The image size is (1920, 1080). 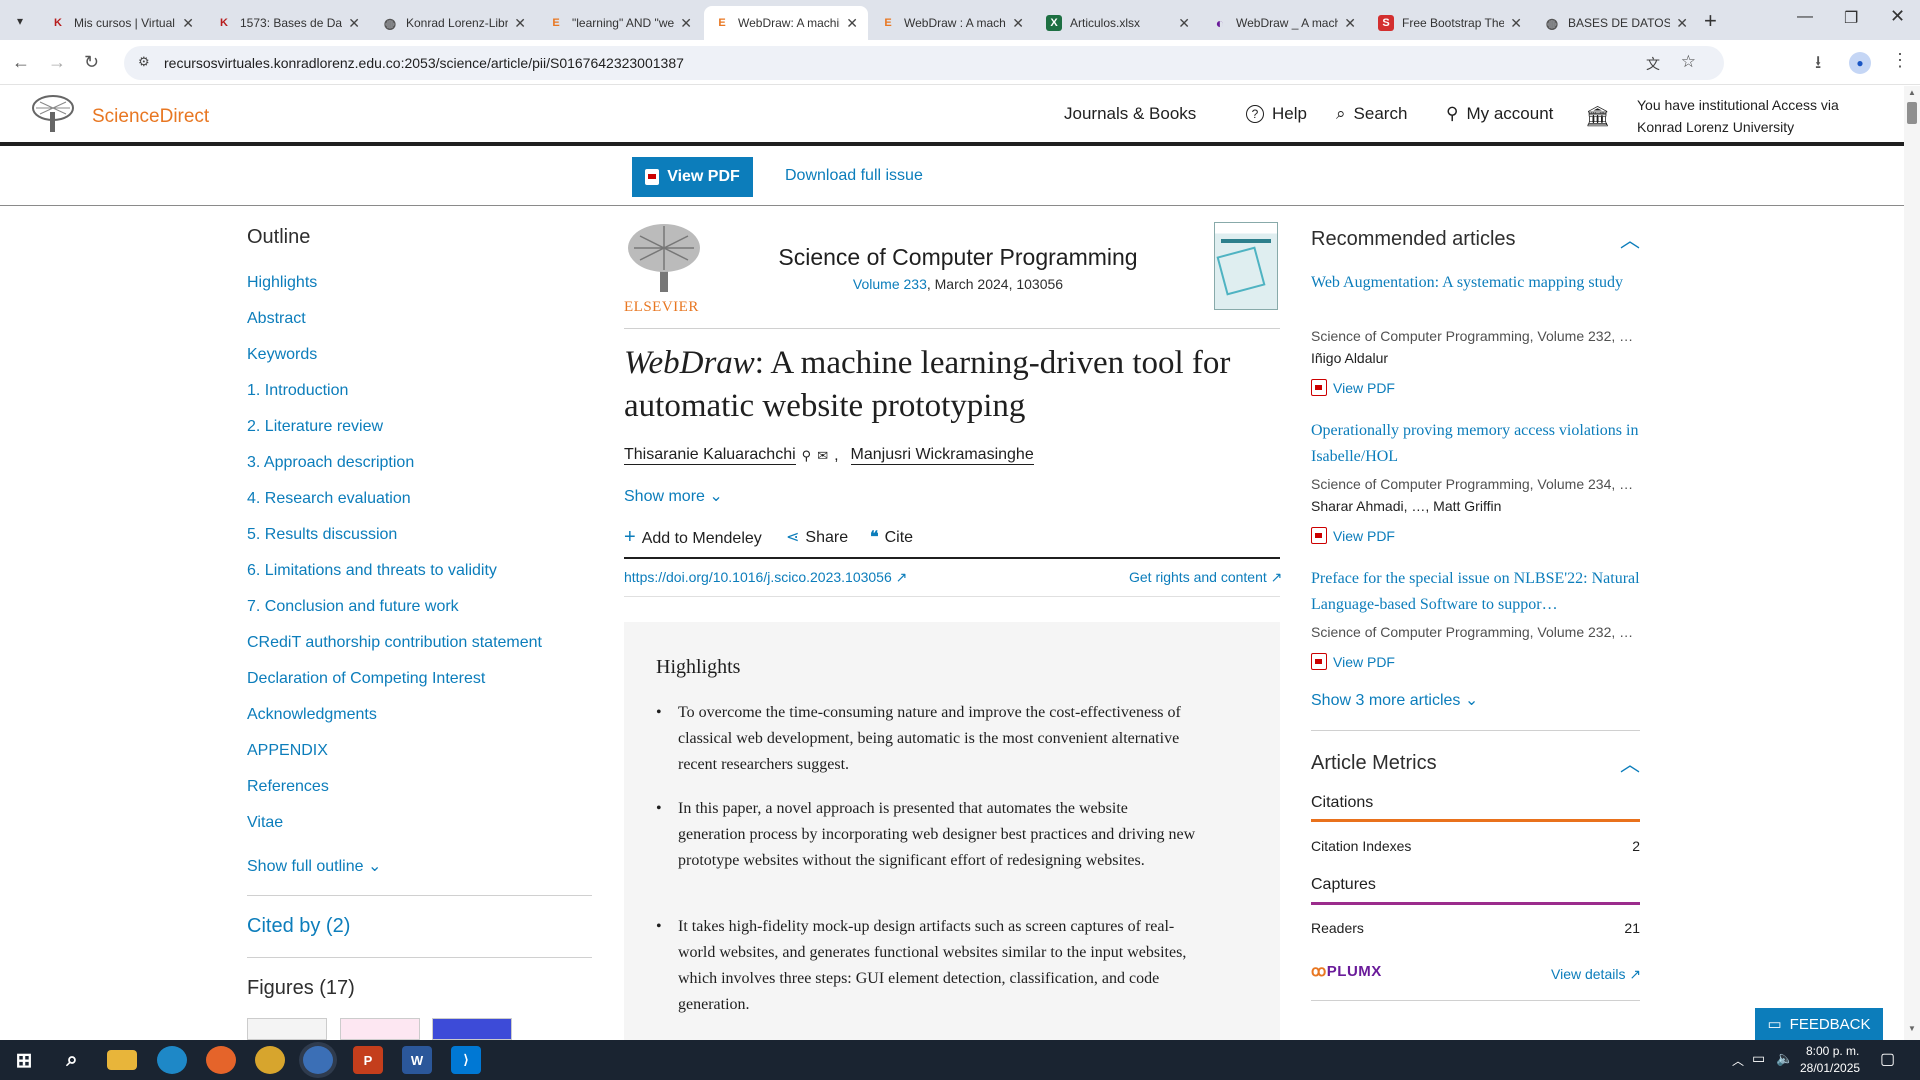 I want to click on outline-link: Abstract, so click(x=276, y=319).